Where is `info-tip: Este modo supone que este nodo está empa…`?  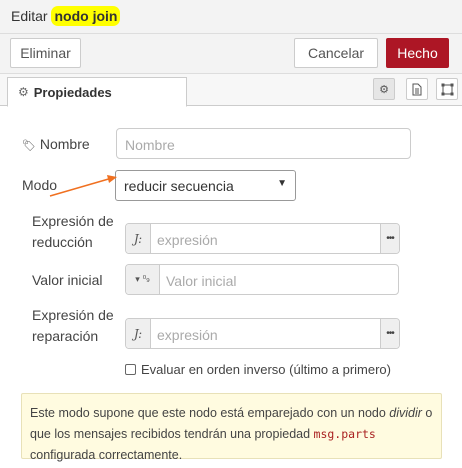 info-tip: Este modo supone que este nodo está empa… is located at coordinates (231, 427).